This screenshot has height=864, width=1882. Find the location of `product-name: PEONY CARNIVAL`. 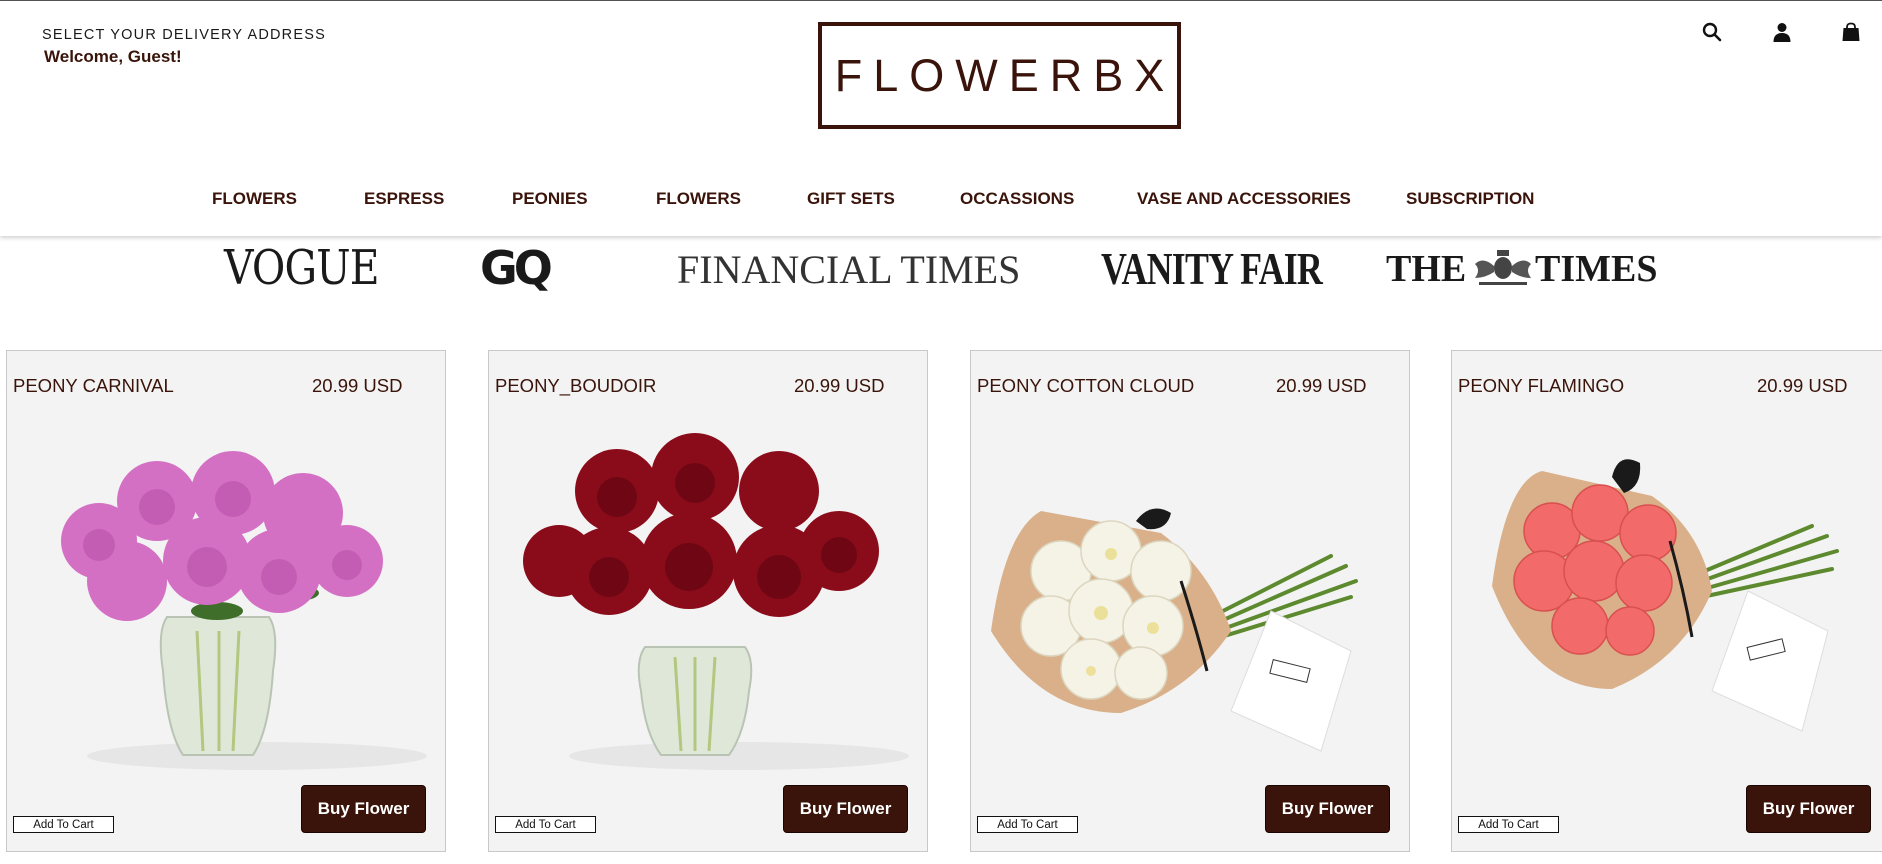

product-name: PEONY CARNIVAL is located at coordinates (93, 386).